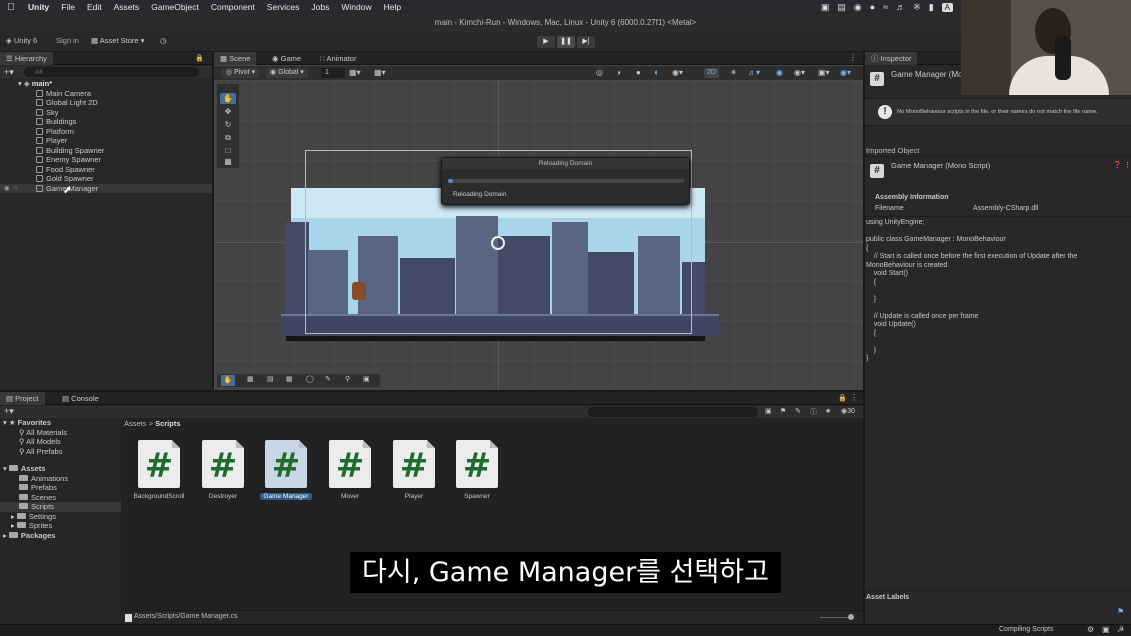 The image size is (1131, 636). I want to click on favorite-star-icon: ★, so click(828, 411).